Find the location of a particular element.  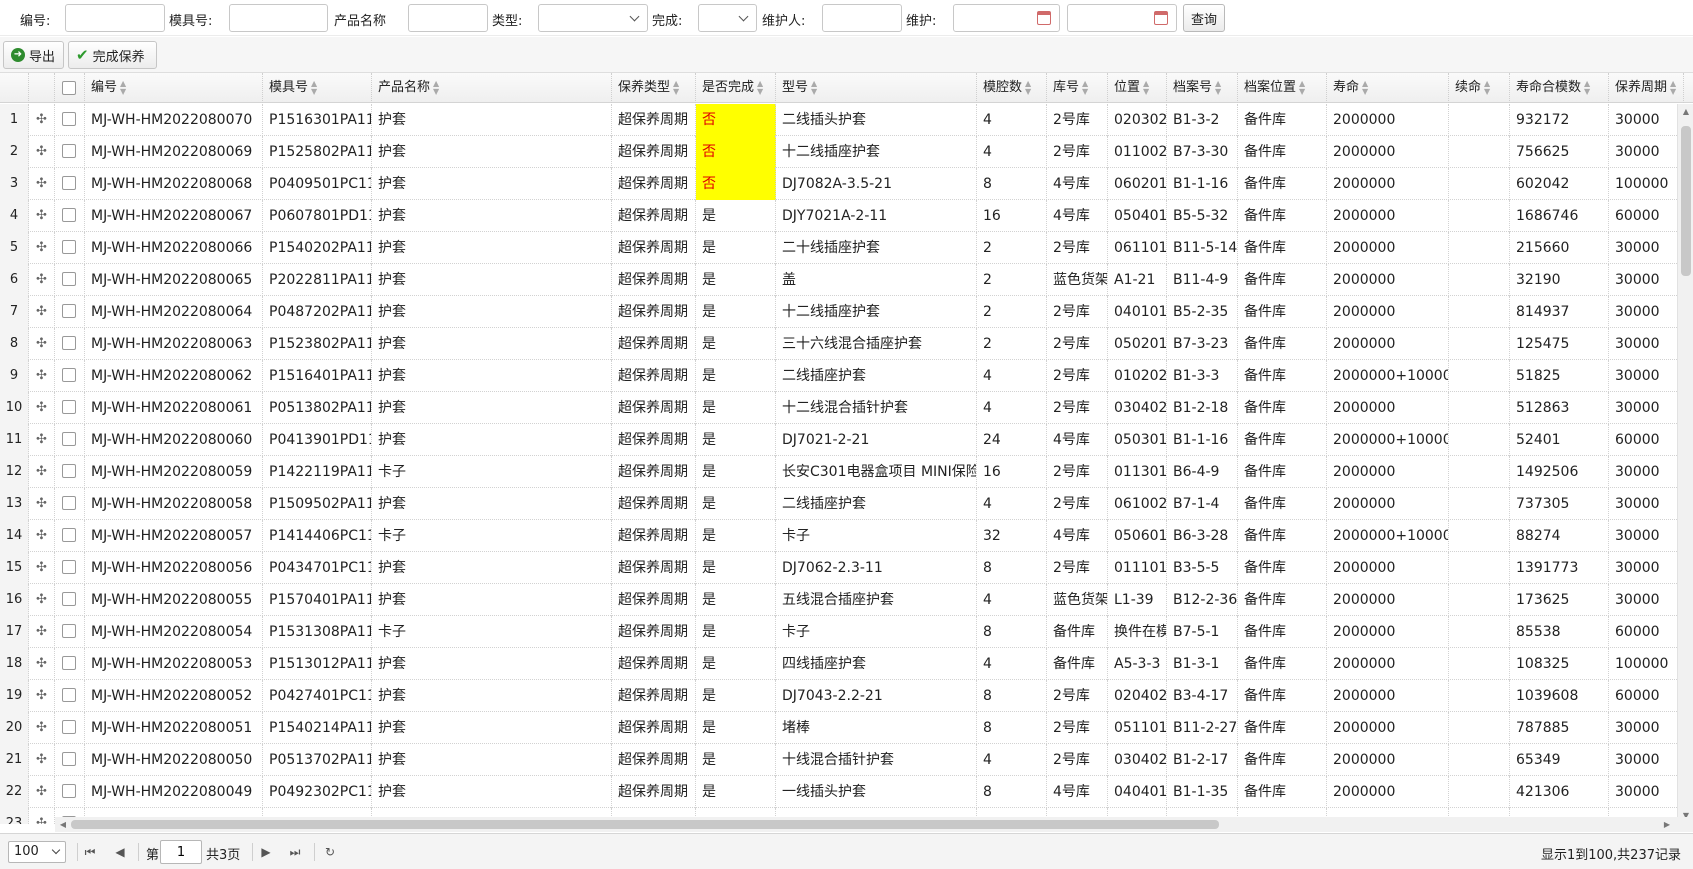

first-page-icon: ⏮ is located at coordinates (90, 852).